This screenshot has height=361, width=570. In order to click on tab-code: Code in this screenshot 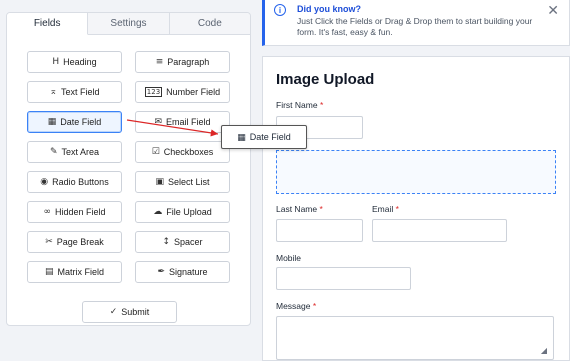, I will do `click(209, 23)`.